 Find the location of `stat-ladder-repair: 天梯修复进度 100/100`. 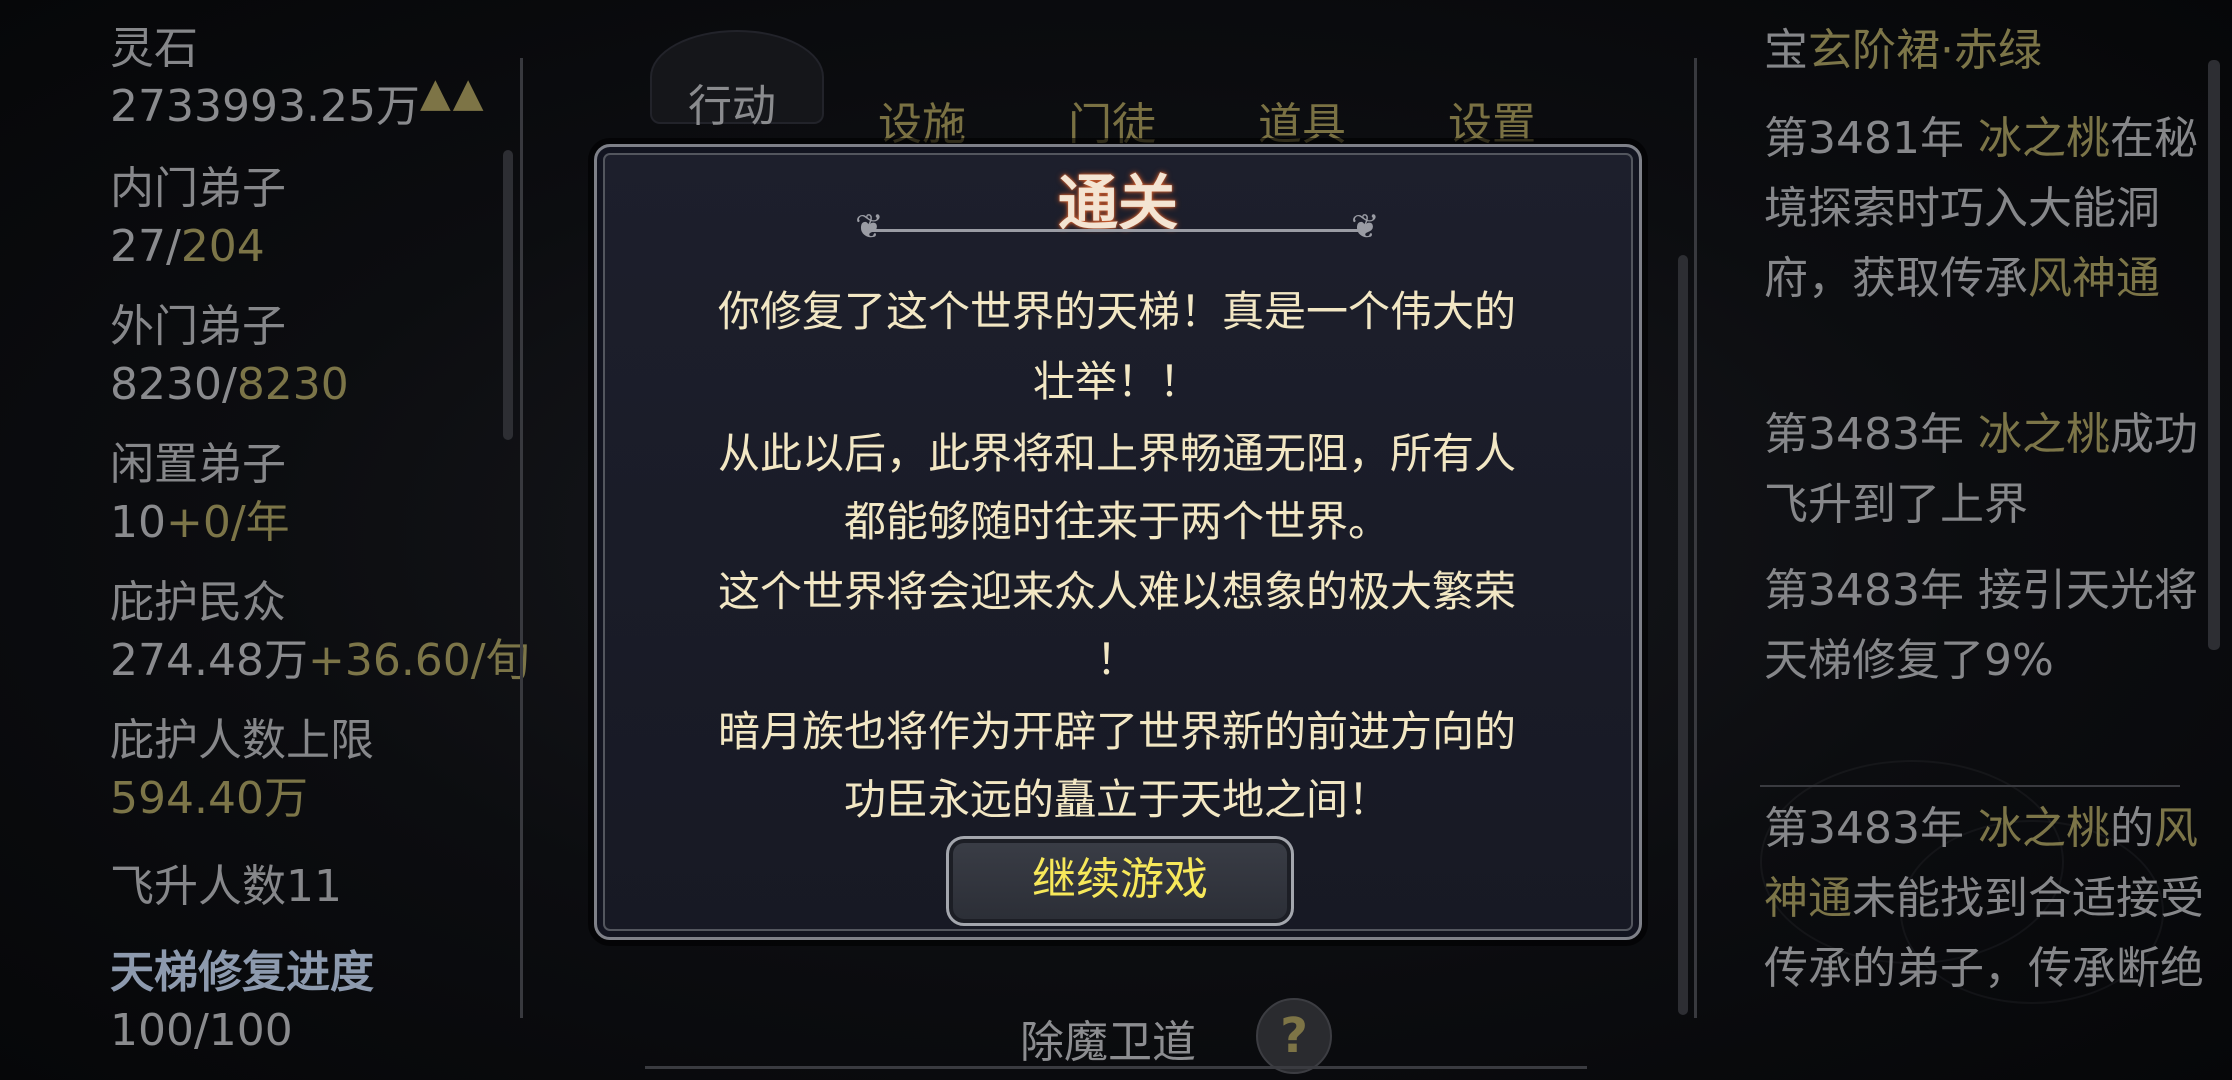

stat-ladder-repair: 天梯修复进度 100/100 is located at coordinates (242, 1002).